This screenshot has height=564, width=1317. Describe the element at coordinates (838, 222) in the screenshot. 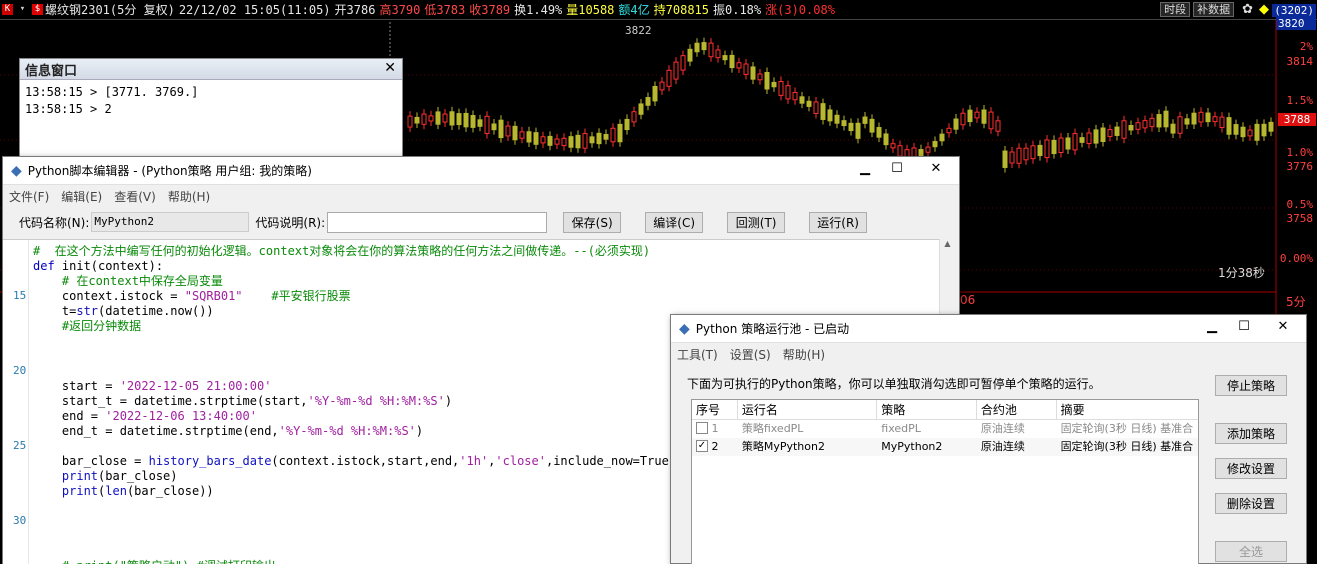

I see `run-button: 运行(R)` at that location.